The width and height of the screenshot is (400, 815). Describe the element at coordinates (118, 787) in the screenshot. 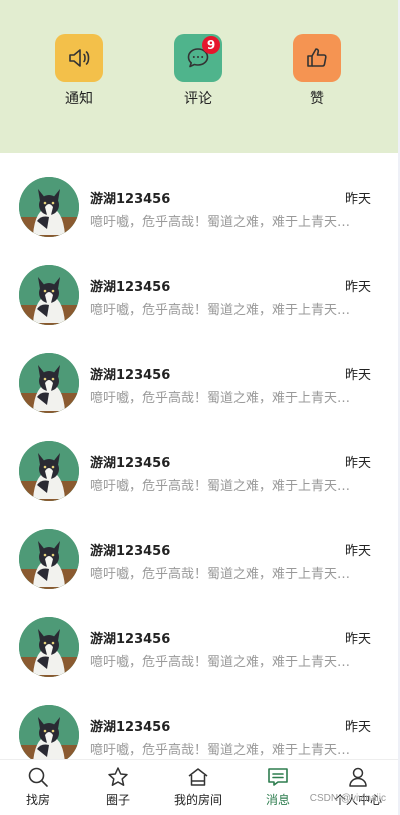

I see `tab-circle: 圈子` at that location.